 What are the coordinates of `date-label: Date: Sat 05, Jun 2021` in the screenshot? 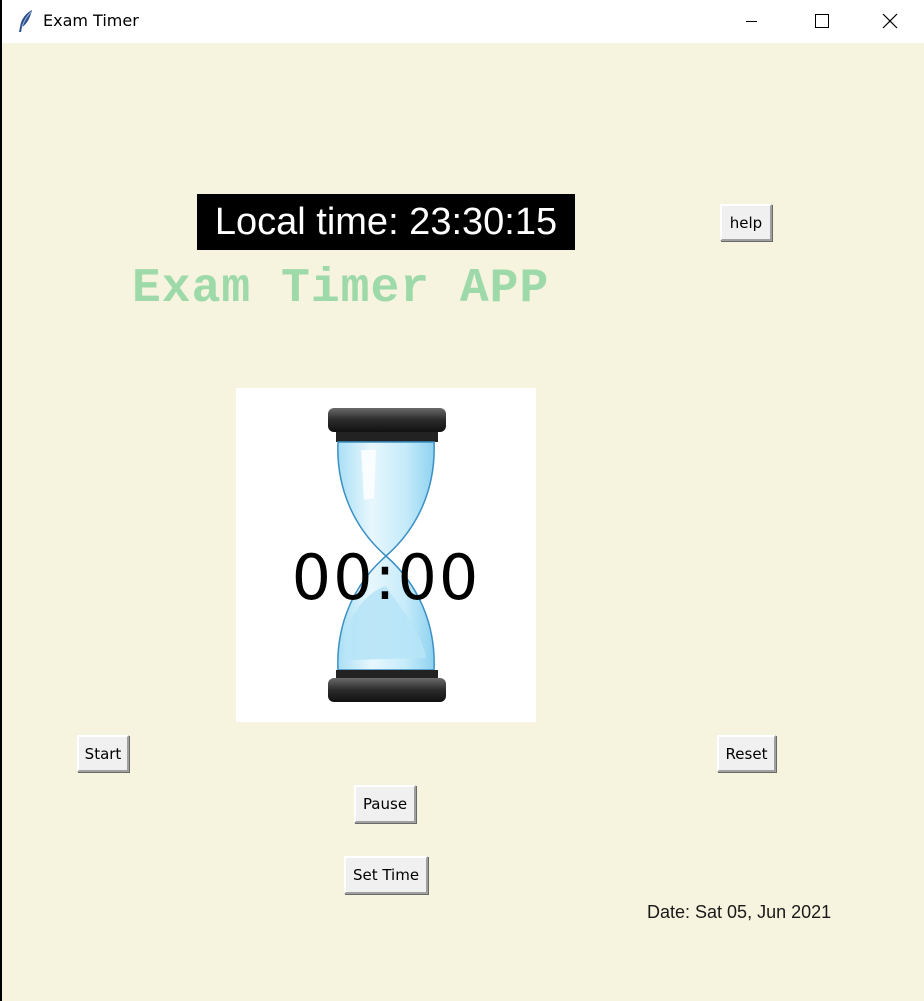 It's located at (739, 912).